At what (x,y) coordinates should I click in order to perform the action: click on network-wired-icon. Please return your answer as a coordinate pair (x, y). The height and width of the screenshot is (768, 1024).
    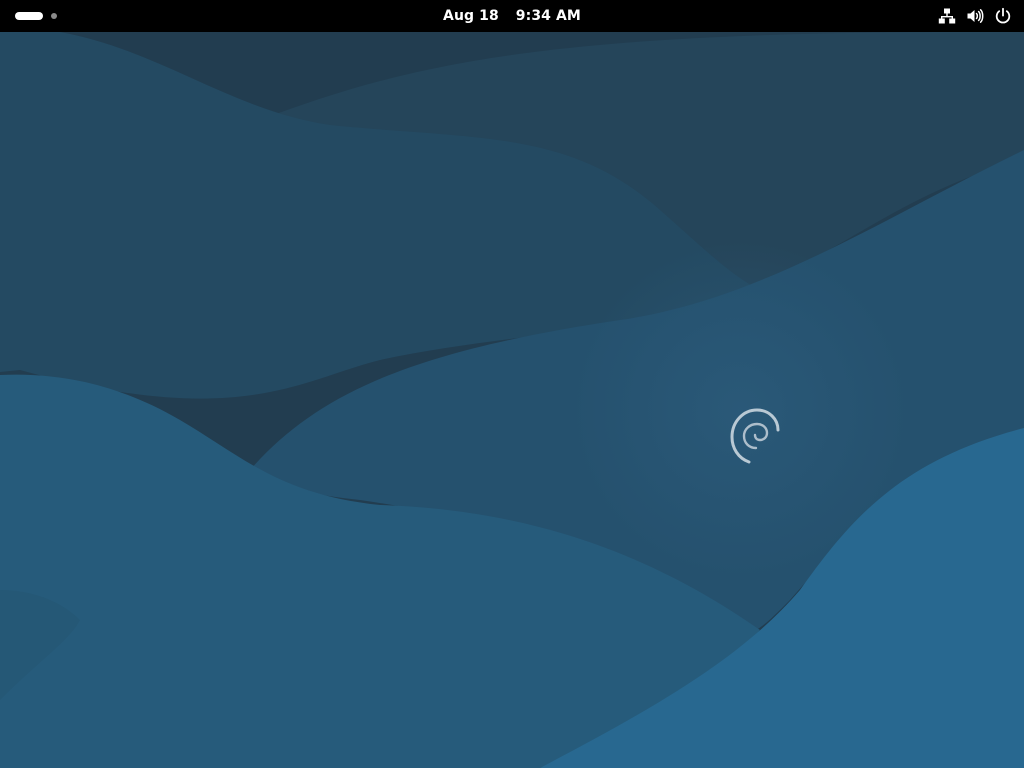
    Looking at the image, I should click on (947, 16).